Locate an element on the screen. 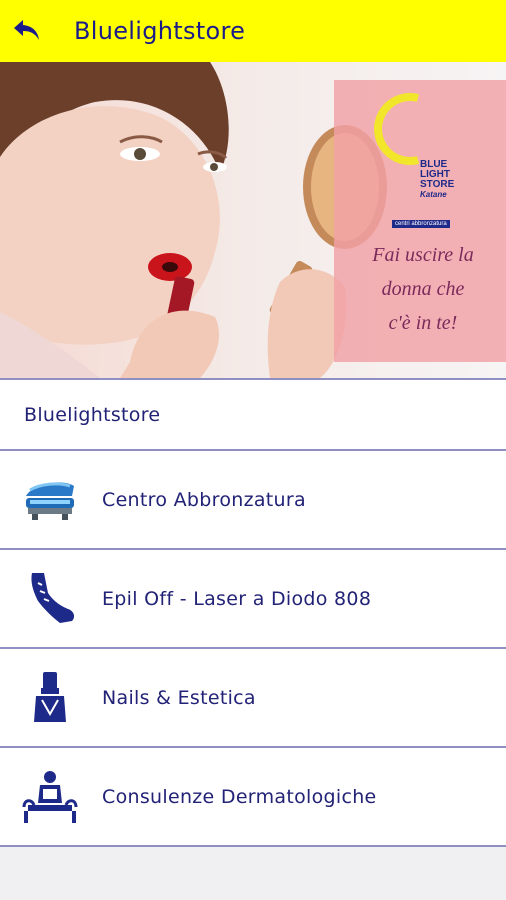 The image size is (506, 900). logo-line-4: Katane is located at coordinates (433, 194).